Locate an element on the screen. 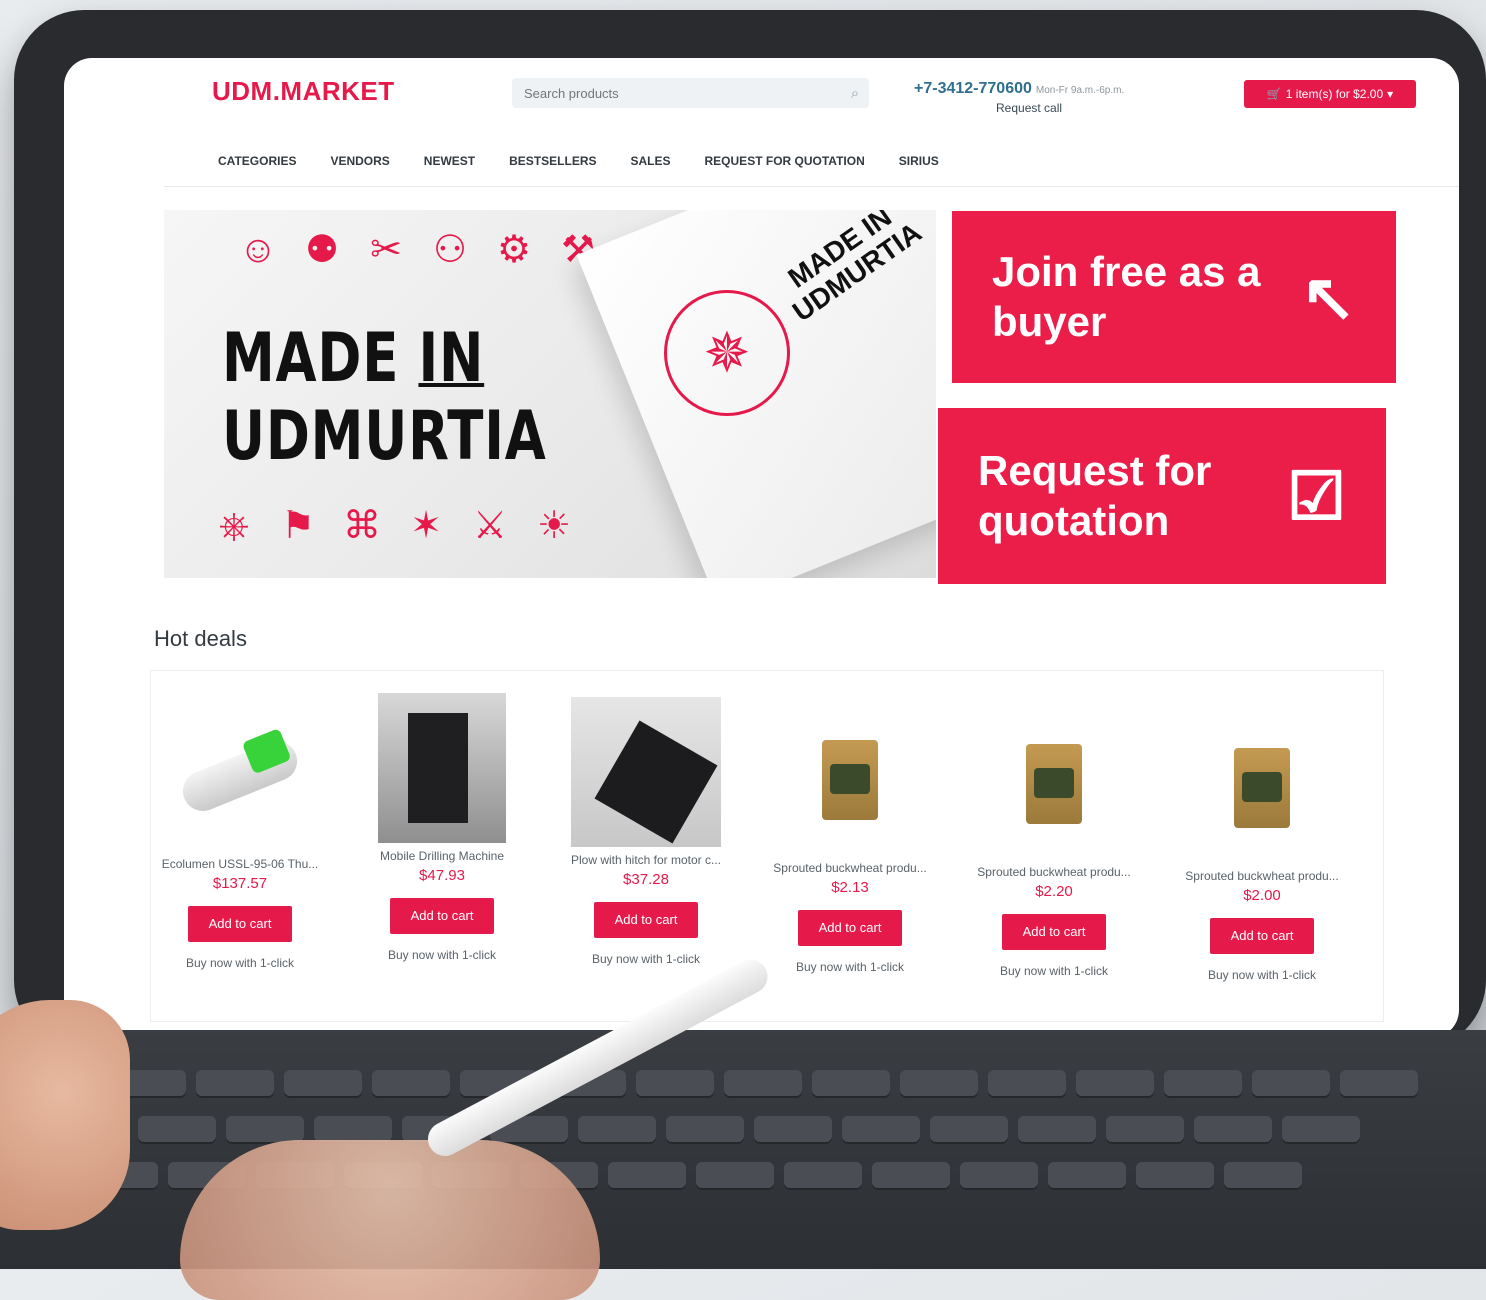 The width and height of the screenshot is (1486, 1300). phone-number: +7-3412-770600 Mon-Fr 9a.m.-6p.m. is located at coordinates (1019, 89).